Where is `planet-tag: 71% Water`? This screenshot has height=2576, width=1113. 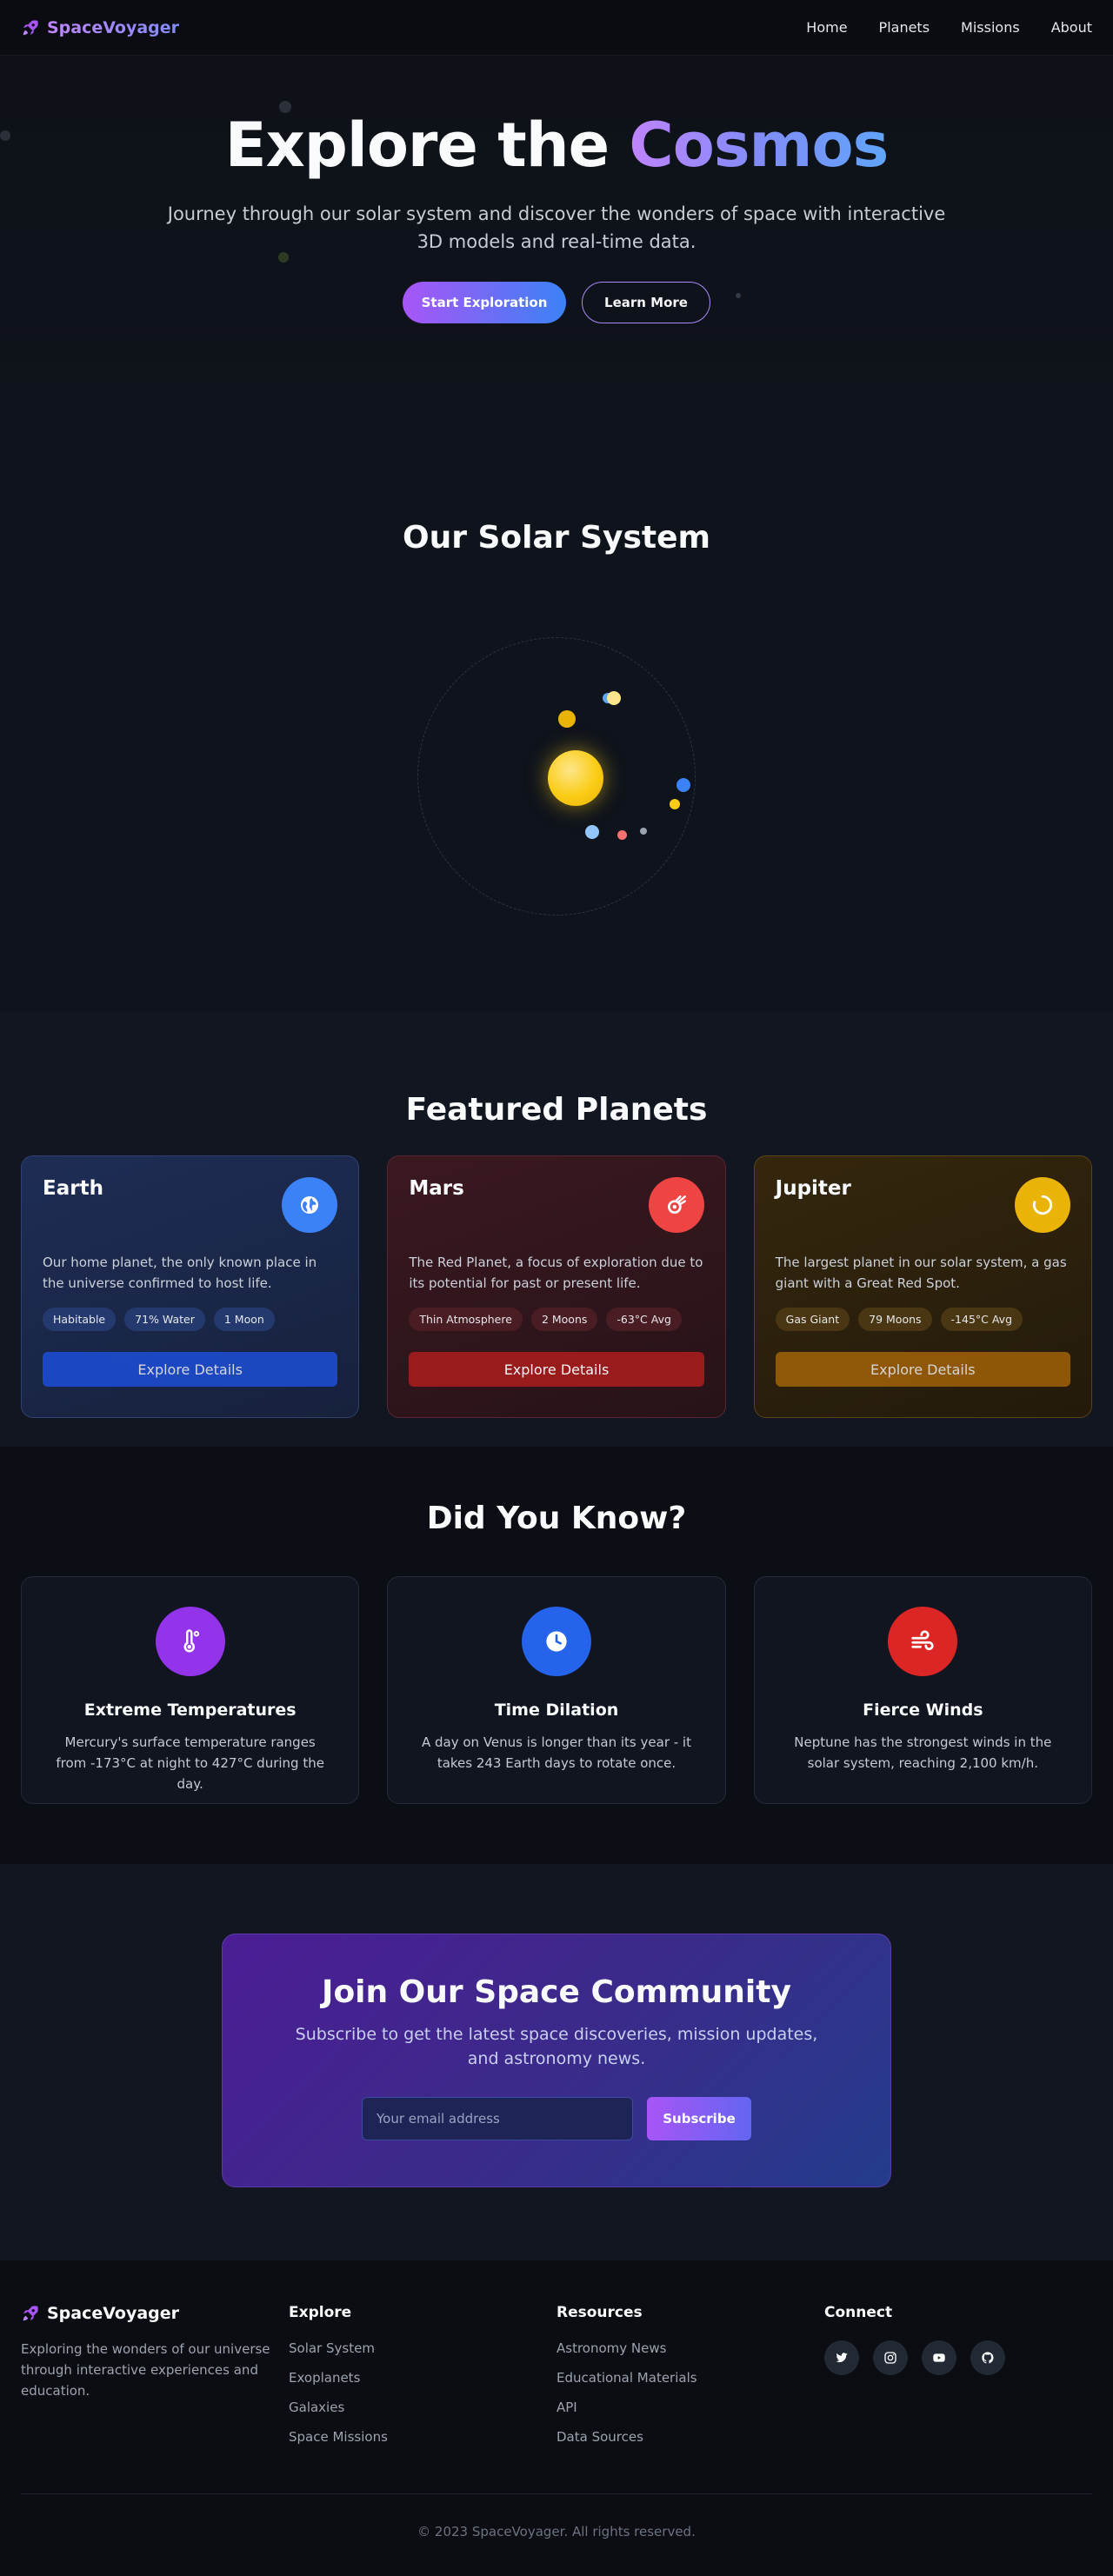 planet-tag: 71% Water is located at coordinates (164, 1319).